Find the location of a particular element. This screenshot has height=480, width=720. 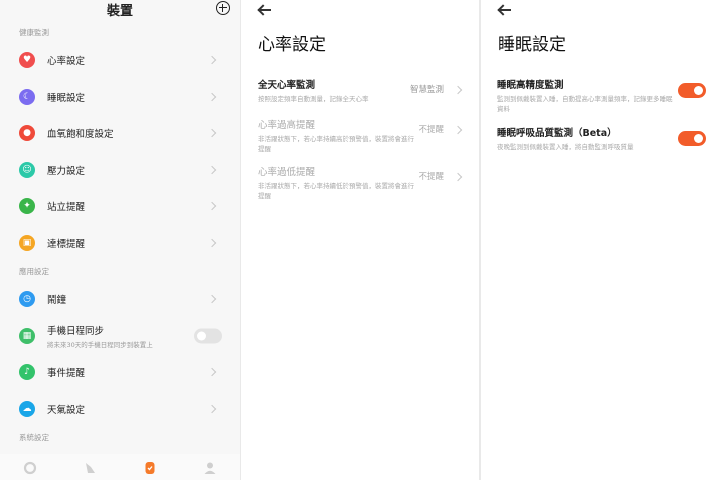

calendar-sync-toggle is located at coordinates (208, 336).